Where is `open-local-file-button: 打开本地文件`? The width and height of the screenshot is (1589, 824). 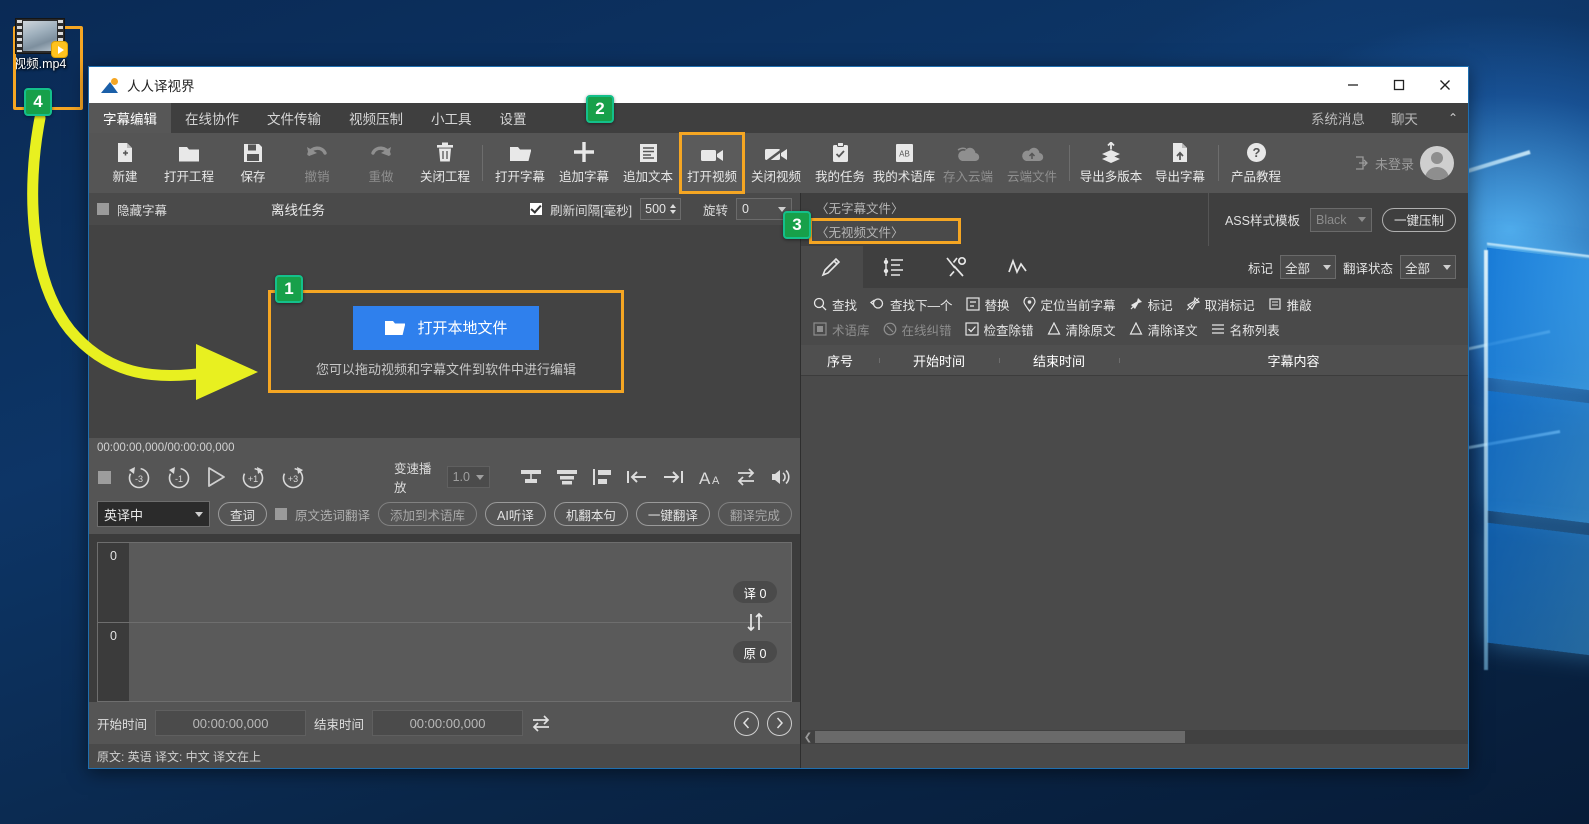 open-local-file-button: 打开本地文件 is located at coordinates (446, 327).